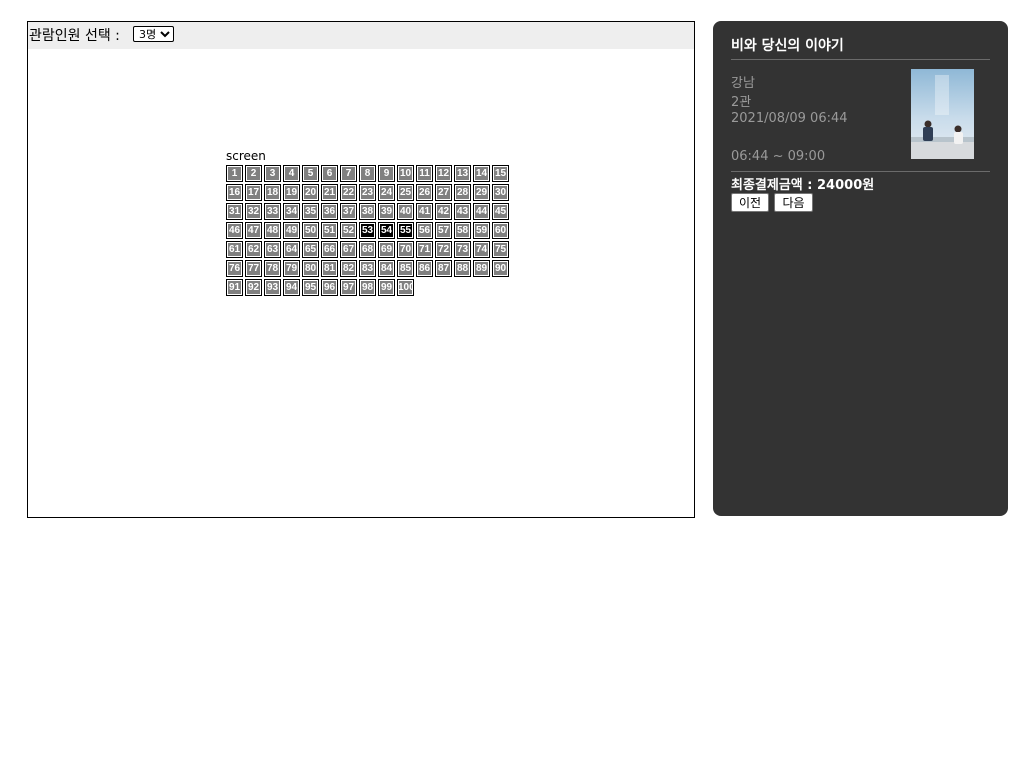 Image resolution: width=1027 pixels, height=770 pixels. I want to click on seat-44: 44, so click(481, 211).